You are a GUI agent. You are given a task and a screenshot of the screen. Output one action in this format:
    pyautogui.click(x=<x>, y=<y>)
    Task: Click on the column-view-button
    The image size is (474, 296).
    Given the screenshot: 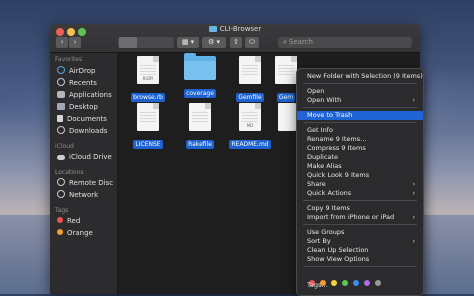 What is the action you would take?
    pyautogui.click(x=164, y=42)
    